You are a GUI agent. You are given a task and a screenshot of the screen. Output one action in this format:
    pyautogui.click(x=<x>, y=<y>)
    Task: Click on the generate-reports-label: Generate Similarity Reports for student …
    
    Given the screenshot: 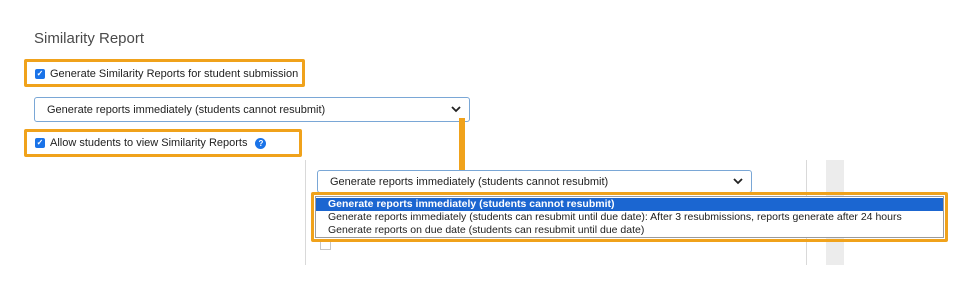 What is the action you would take?
    pyautogui.click(x=174, y=74)
    